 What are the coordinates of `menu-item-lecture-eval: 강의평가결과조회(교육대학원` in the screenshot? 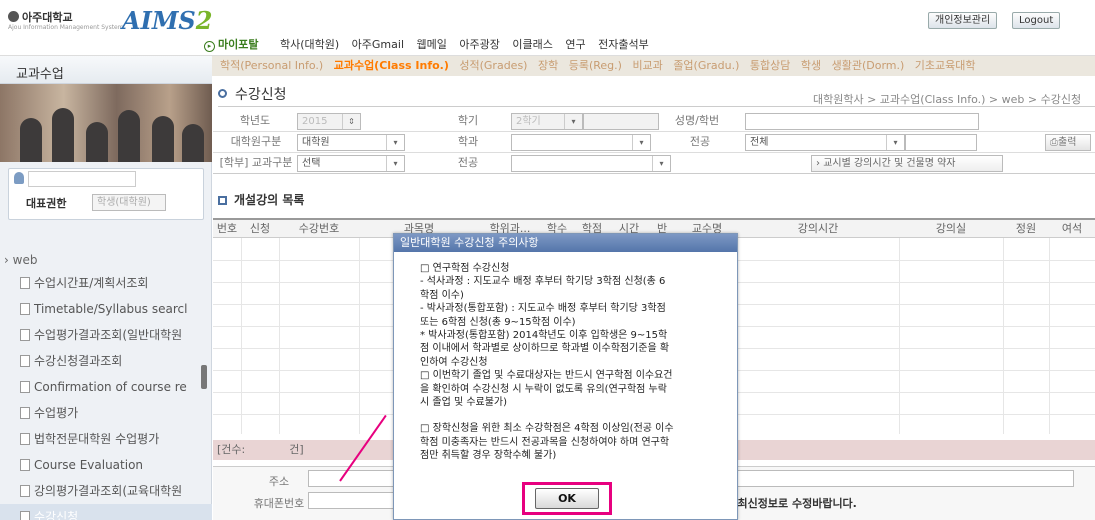 It's located at (106, 491).